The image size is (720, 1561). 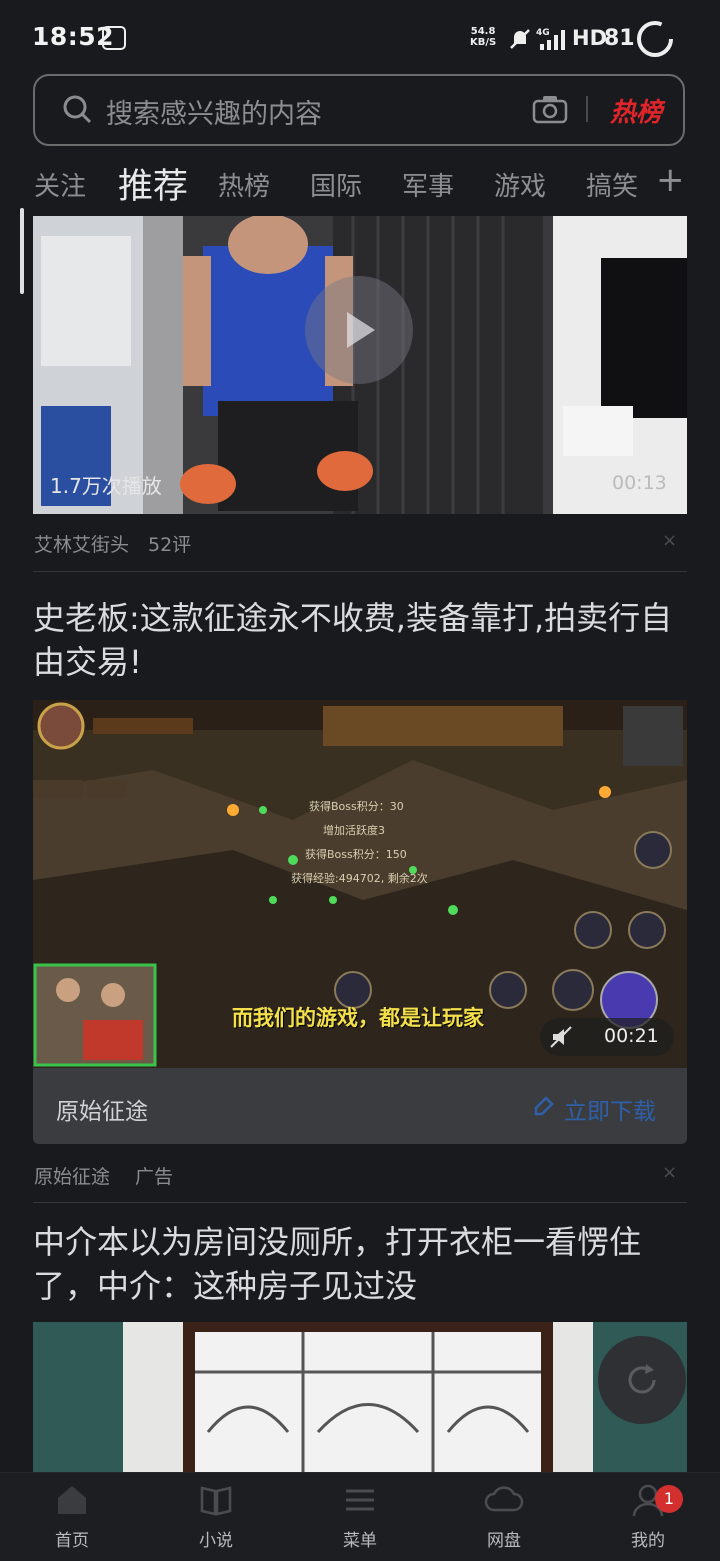 I want to click on nav-profile-label: 我的, so click(x=648, y=1541).